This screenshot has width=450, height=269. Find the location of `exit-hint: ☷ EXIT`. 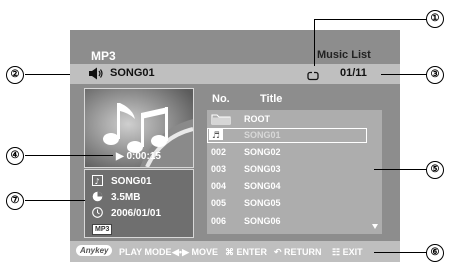

exit-hint: ☷ EXIT is located at coordinates (347, 252).